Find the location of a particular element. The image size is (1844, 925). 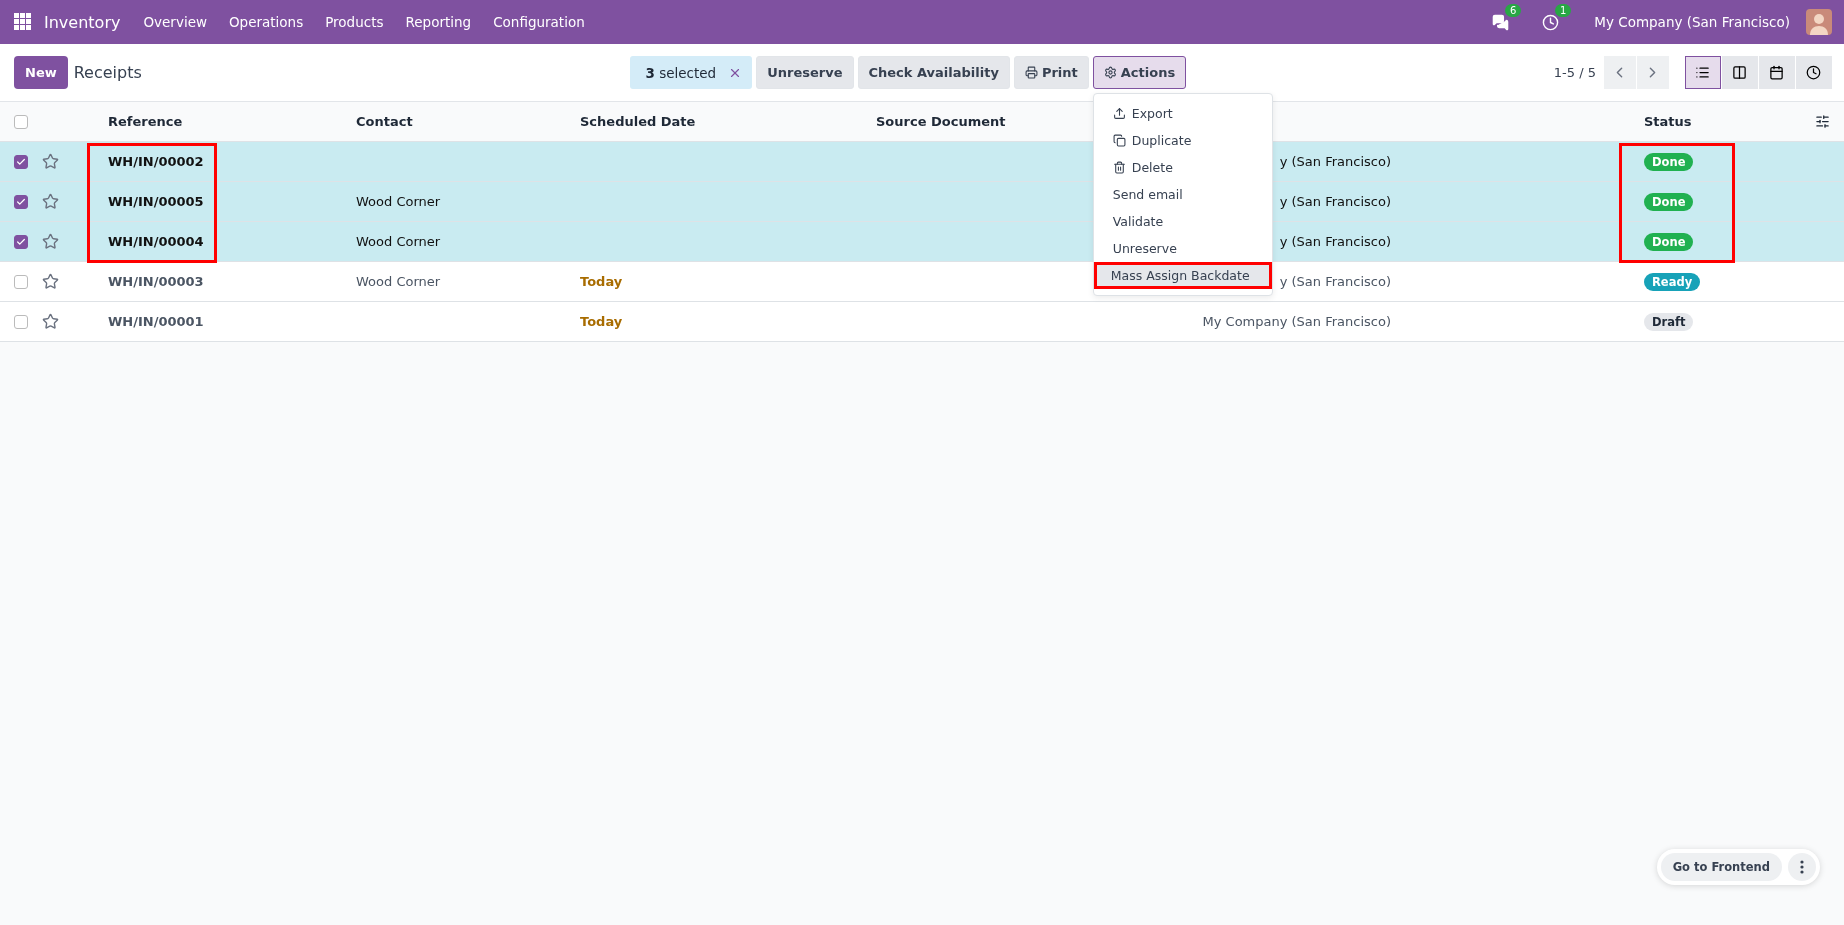

chat-icon is located at coordinates (1500, 22).